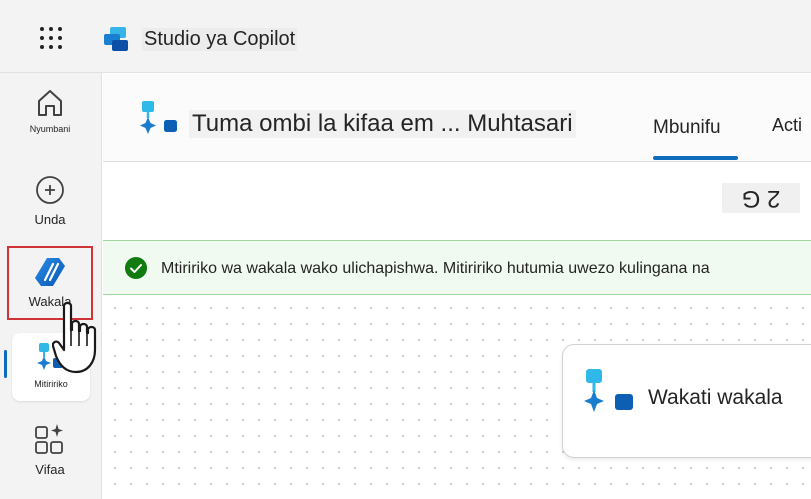  What do you see at coordinates (382, 124) in the screenshot?
I see `flow-title: Tuma ombi la kifaa em ... Muhtasari` at bounding box center [382, 124].